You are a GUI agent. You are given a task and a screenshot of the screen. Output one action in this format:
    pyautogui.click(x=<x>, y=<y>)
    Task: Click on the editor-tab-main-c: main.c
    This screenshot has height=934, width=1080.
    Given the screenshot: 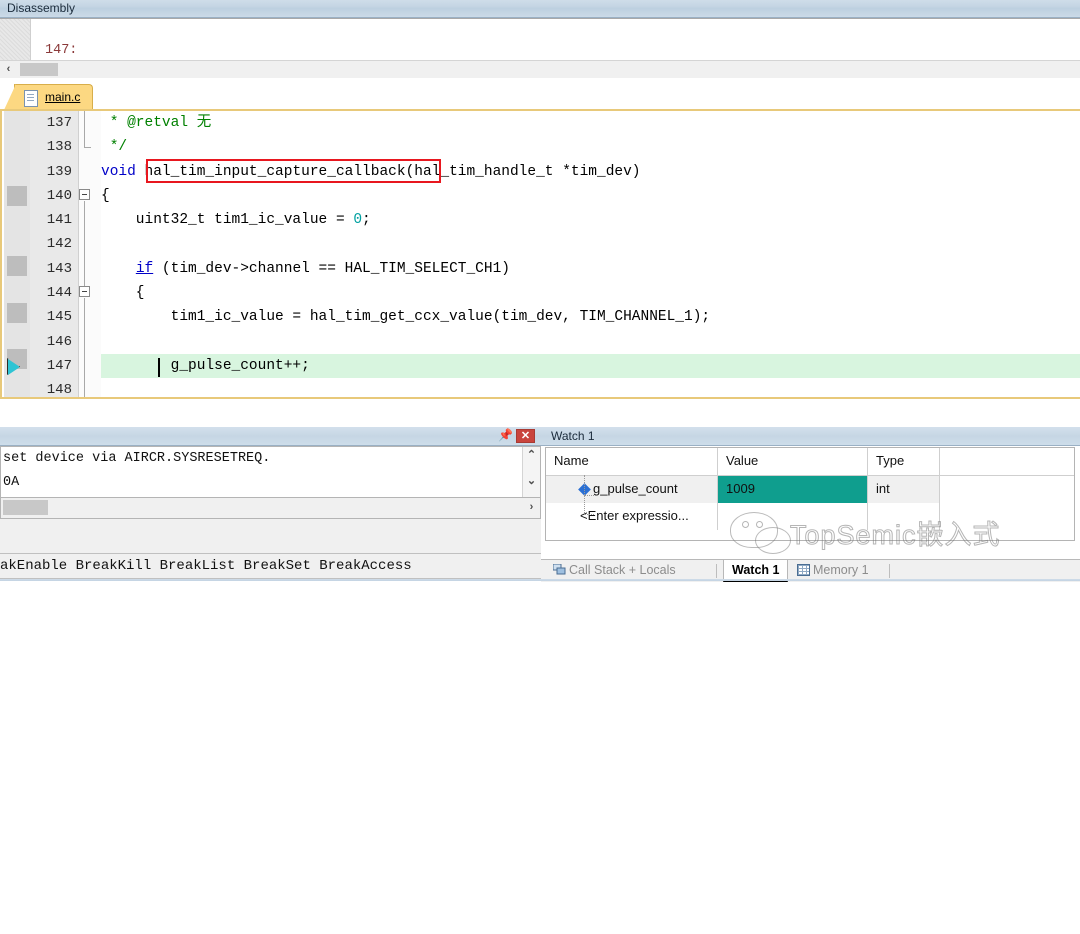 What is the action you would take?
    pyautogui.click(x=48, y=97)
    